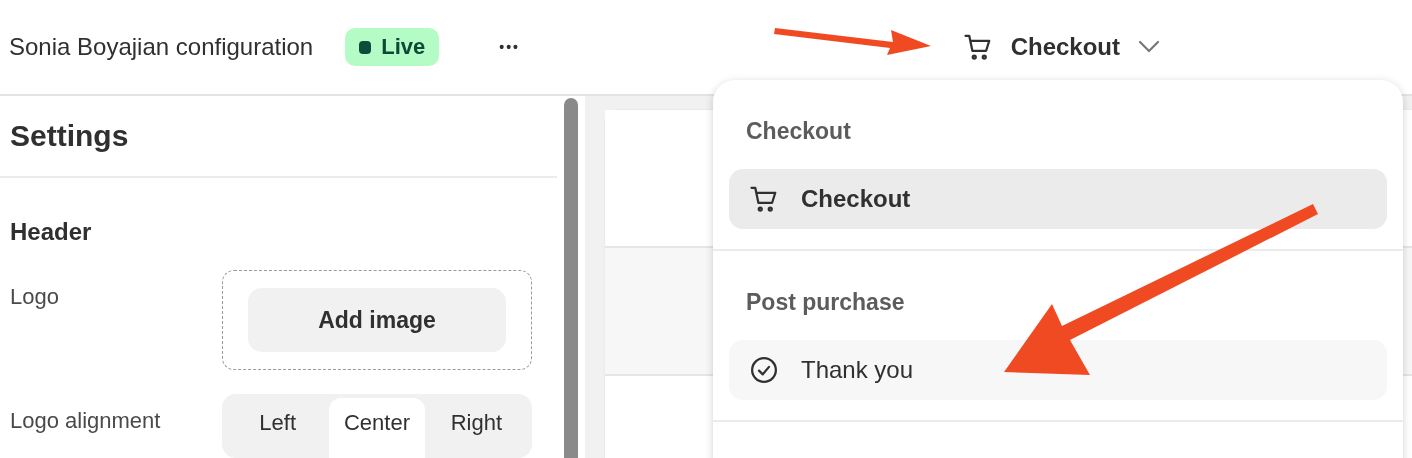 Image resolution: width=1412 pixels, height=458 pixels. Describe the element at coordinates (35, 297) in the screenshot. I see `logo-label: Logo` at that location.